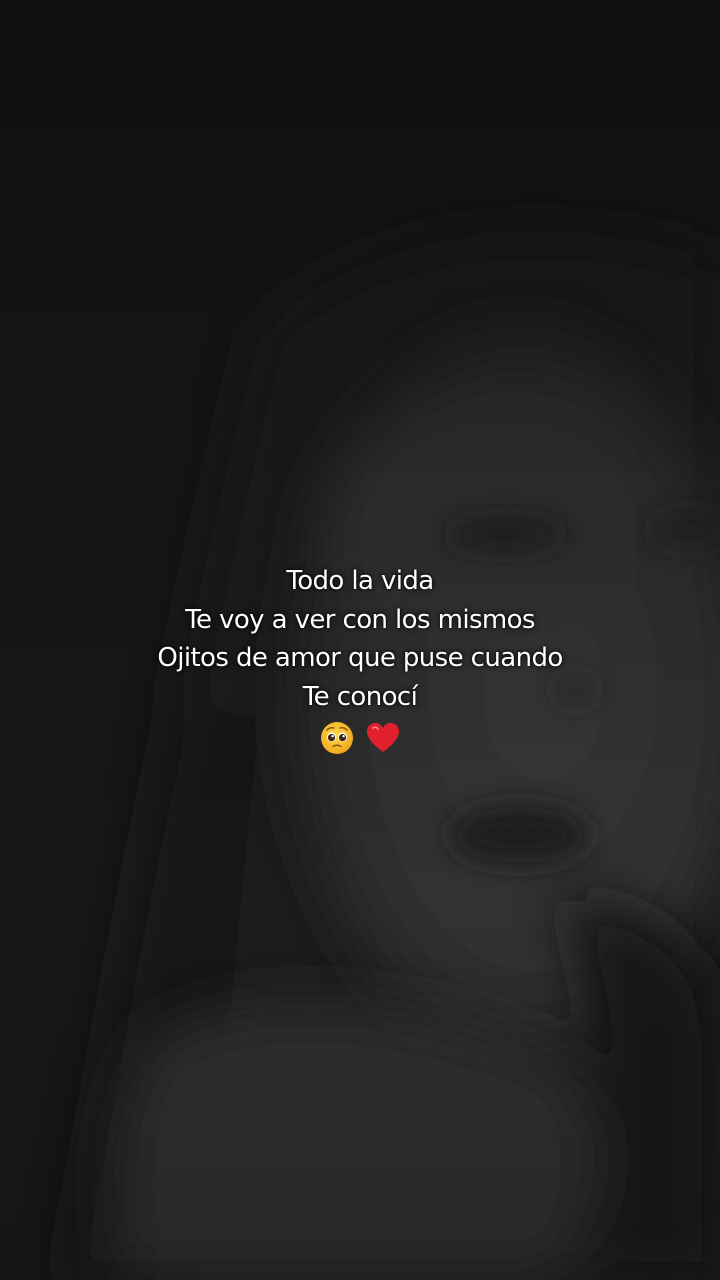  I want to click on emoji-row, so click(360, 738).